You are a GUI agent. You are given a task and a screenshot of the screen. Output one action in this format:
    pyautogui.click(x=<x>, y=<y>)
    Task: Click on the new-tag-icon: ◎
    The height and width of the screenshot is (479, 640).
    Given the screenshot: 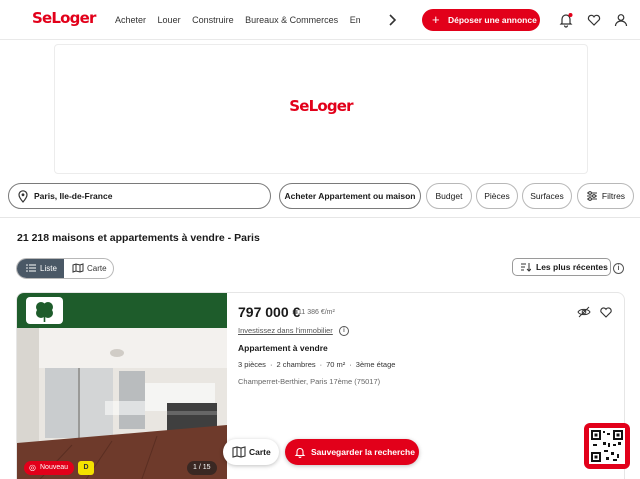 What is the action you would take?
    pyautogui.click(x=32, y=467)
    